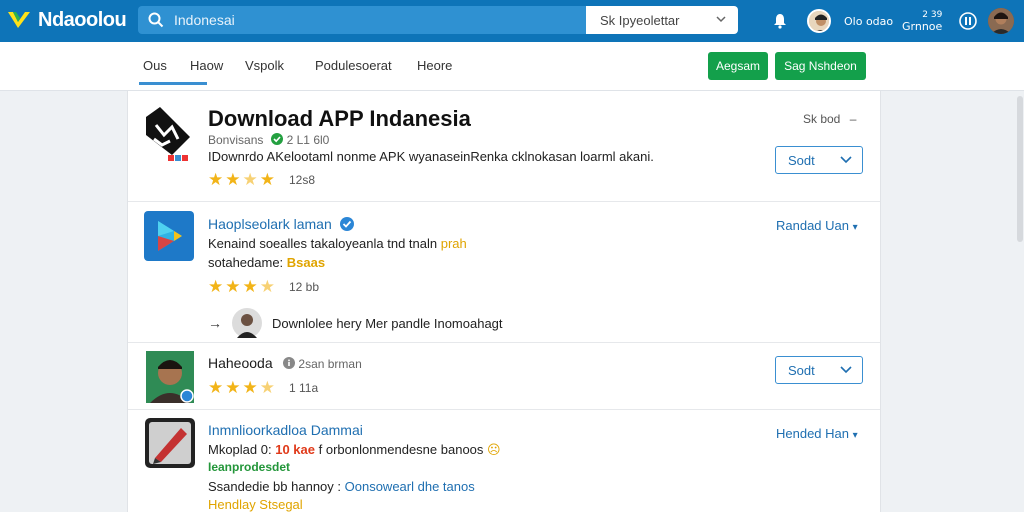 The image size is (1024, 512). I want to click on tab-haow: Haow, so click(206, 65).